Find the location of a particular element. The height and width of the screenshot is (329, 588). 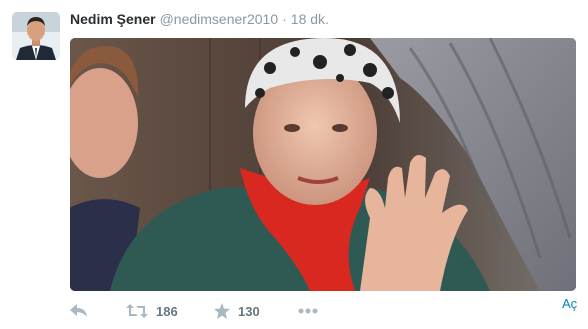

tweet-header: Nedim Şener @nedimsener2010 · 18 dk. is located at coordinates (199, 19).